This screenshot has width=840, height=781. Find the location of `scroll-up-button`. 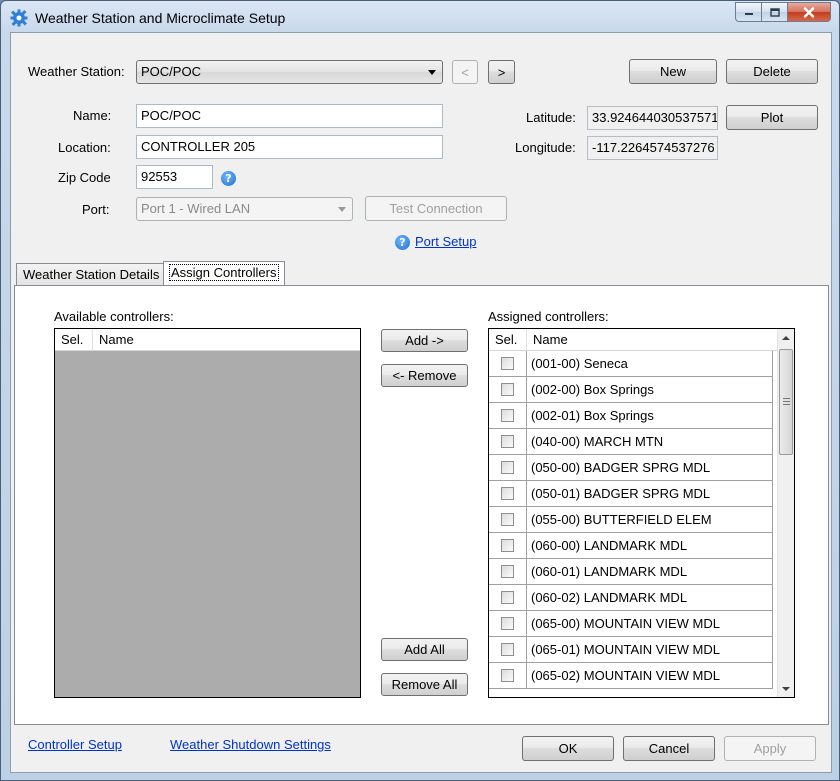

scroll-up-button is located at coordinates (786, 337).